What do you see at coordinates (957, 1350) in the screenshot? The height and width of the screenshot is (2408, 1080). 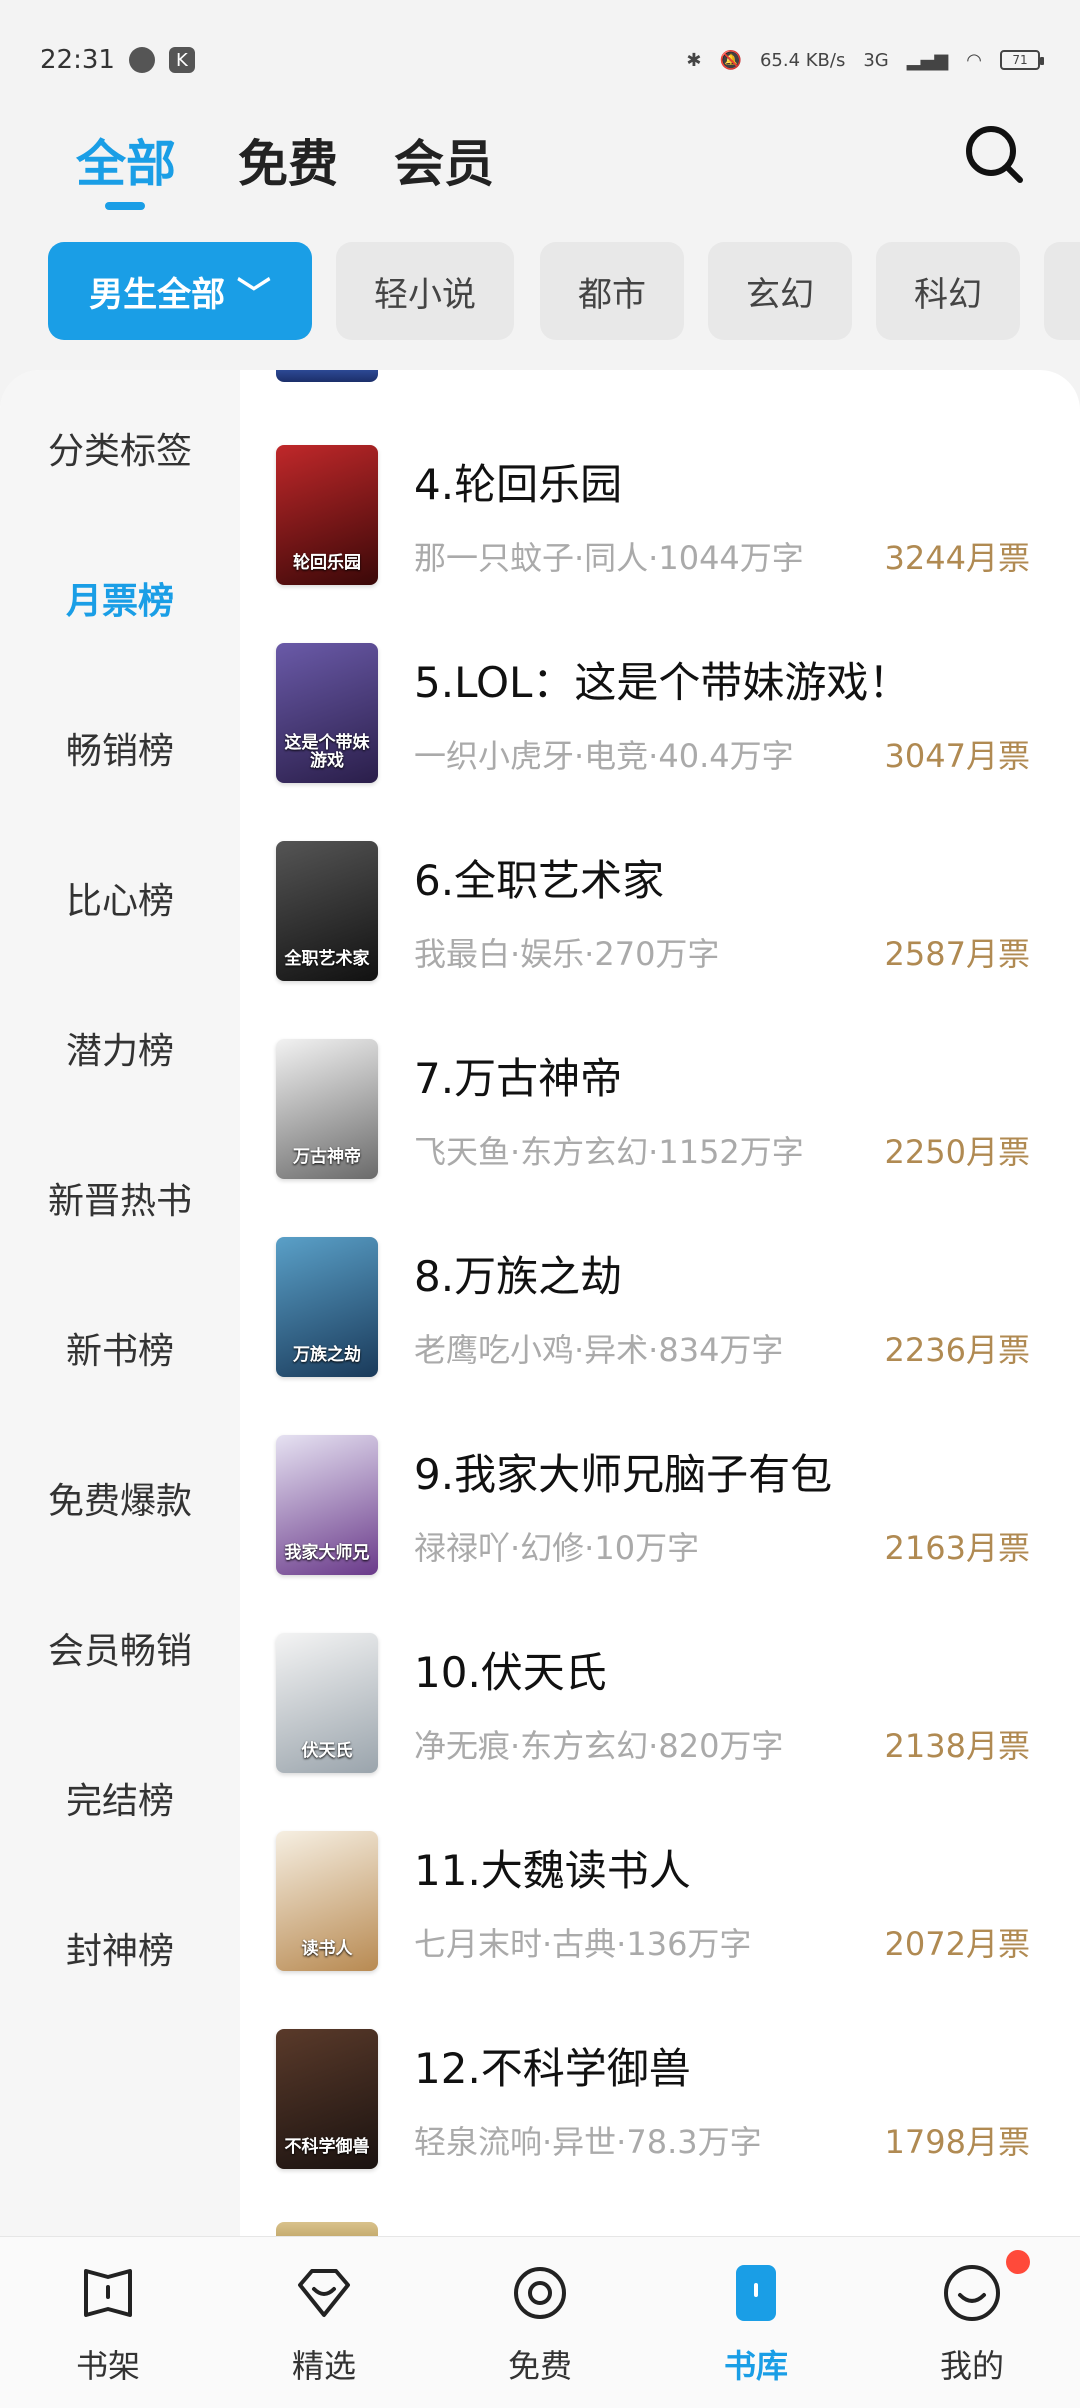 I see `book-monthly-votes: 2236月票` at bounding box center [957, 1350].